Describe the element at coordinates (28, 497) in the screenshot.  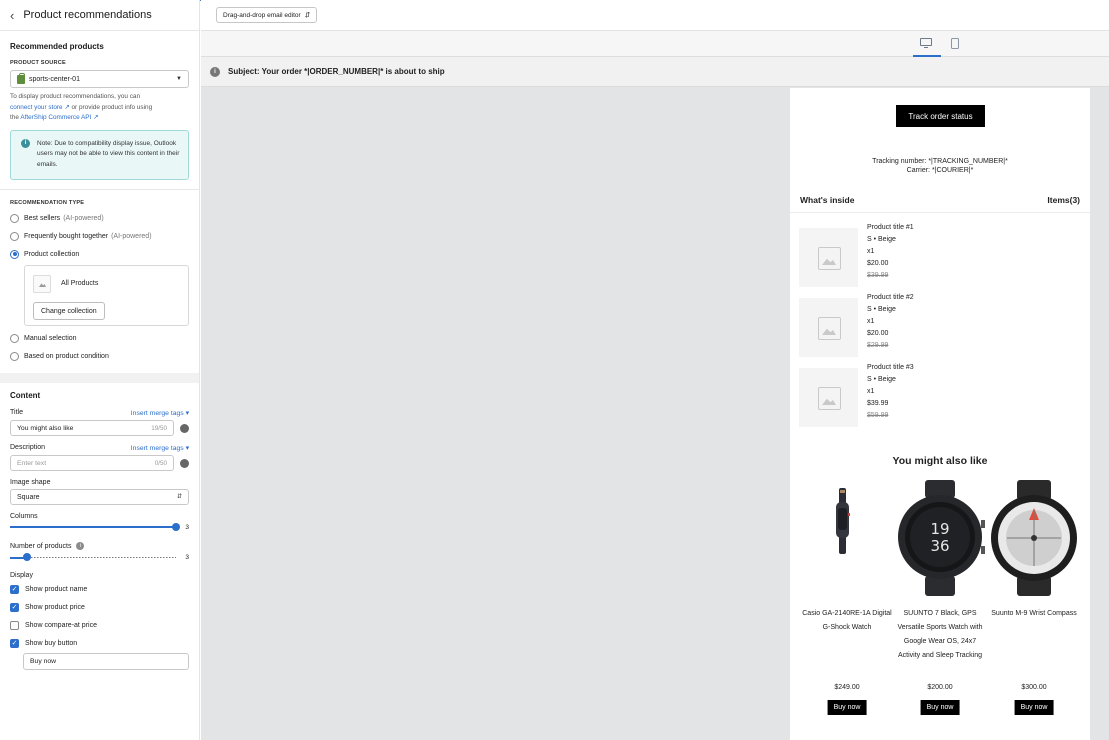
I see `image-shape-value: Square` at that location.